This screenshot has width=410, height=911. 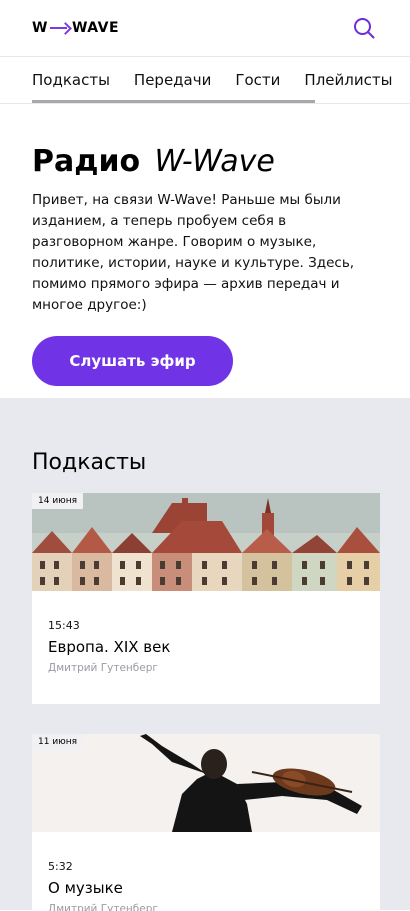 I want to click on category-tabs: Подкасты Передачи Гости Плейлисты, so click(x=205, y=80).